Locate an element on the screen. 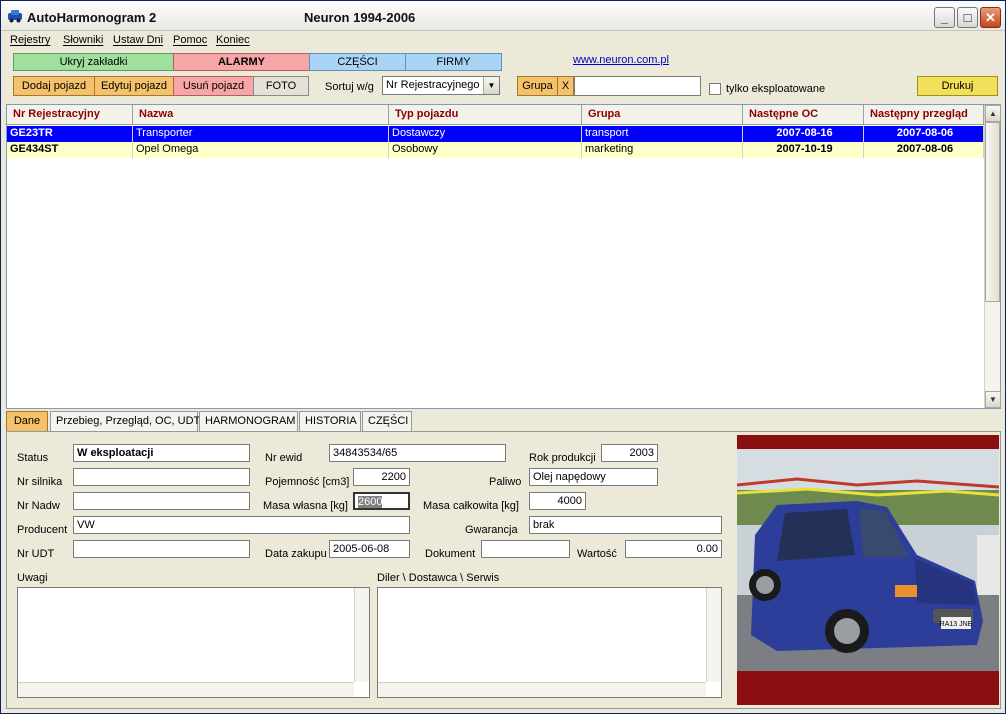 This screenshot has height=714, width=1006. only-operated-label: tylko eksploatowane is located at coordinates (776, 89).